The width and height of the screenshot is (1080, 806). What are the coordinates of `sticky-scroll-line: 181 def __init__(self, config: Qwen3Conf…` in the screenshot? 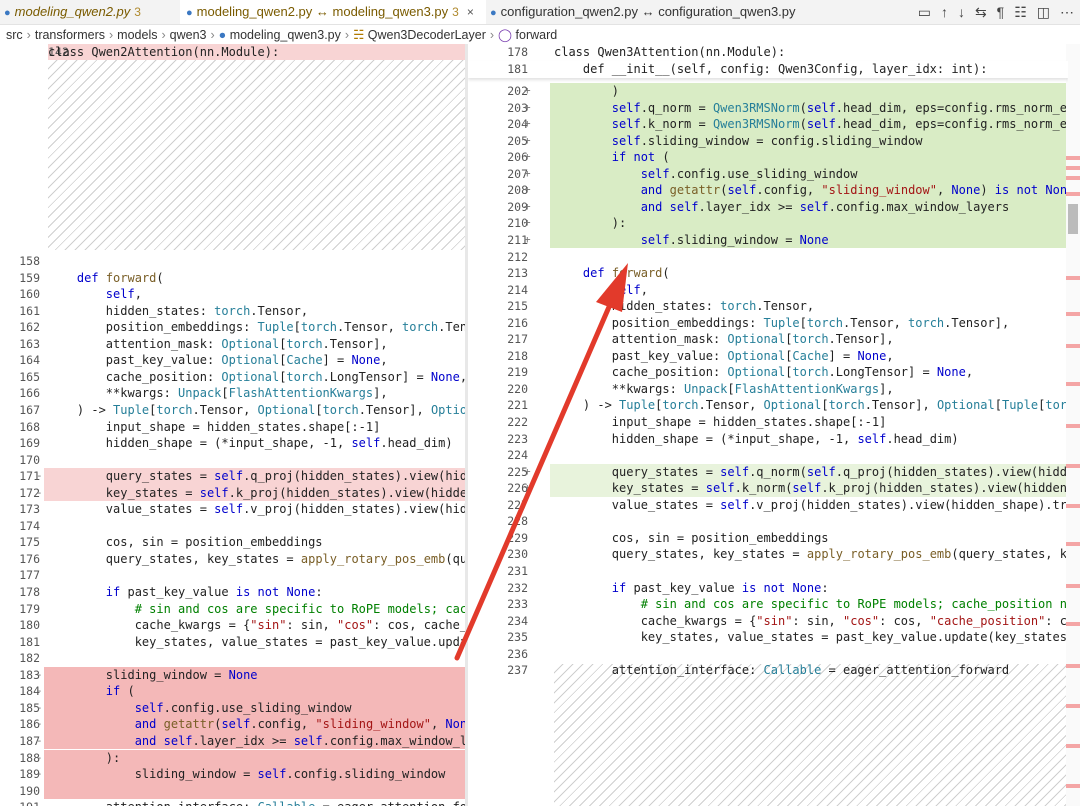 It's located at (768, 69).